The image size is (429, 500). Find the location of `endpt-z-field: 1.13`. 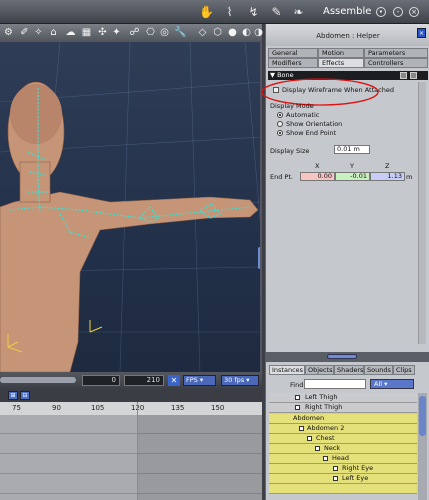

endpt-z-field: 1.13 is located at coordinates (387, 176).